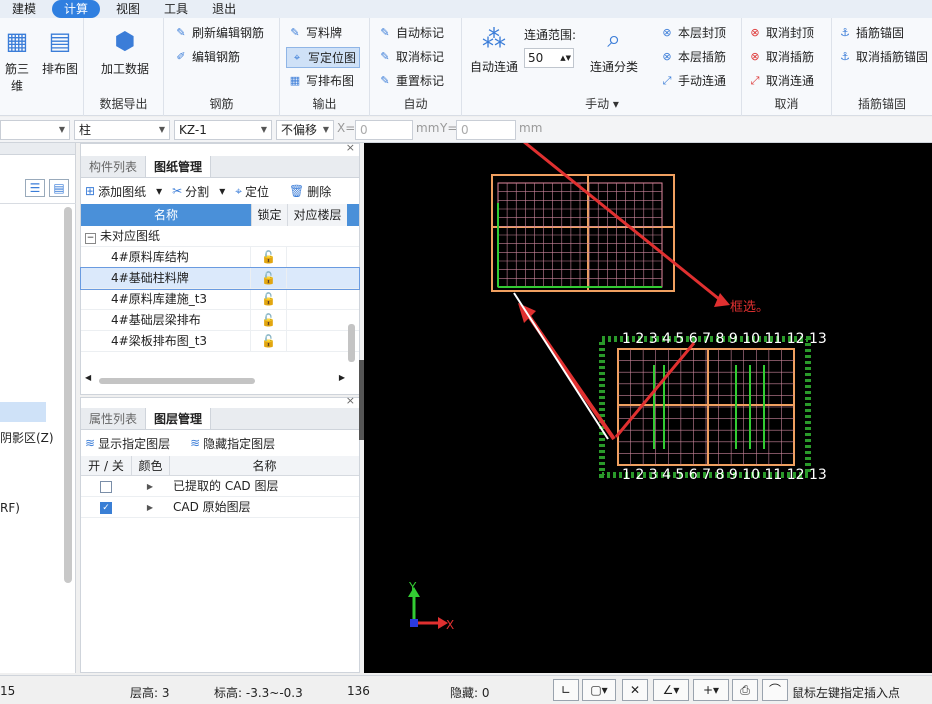 This screenshot has width=932, height=704. I want to click on cancel-connect-button: ⤢ 取消连通, so click(781, 80).